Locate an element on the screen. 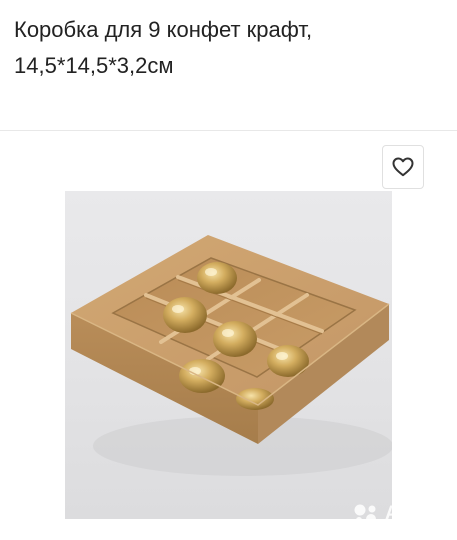 This screenshot has width=457, height=540. favorite-button is located at coordinates (403, 167).